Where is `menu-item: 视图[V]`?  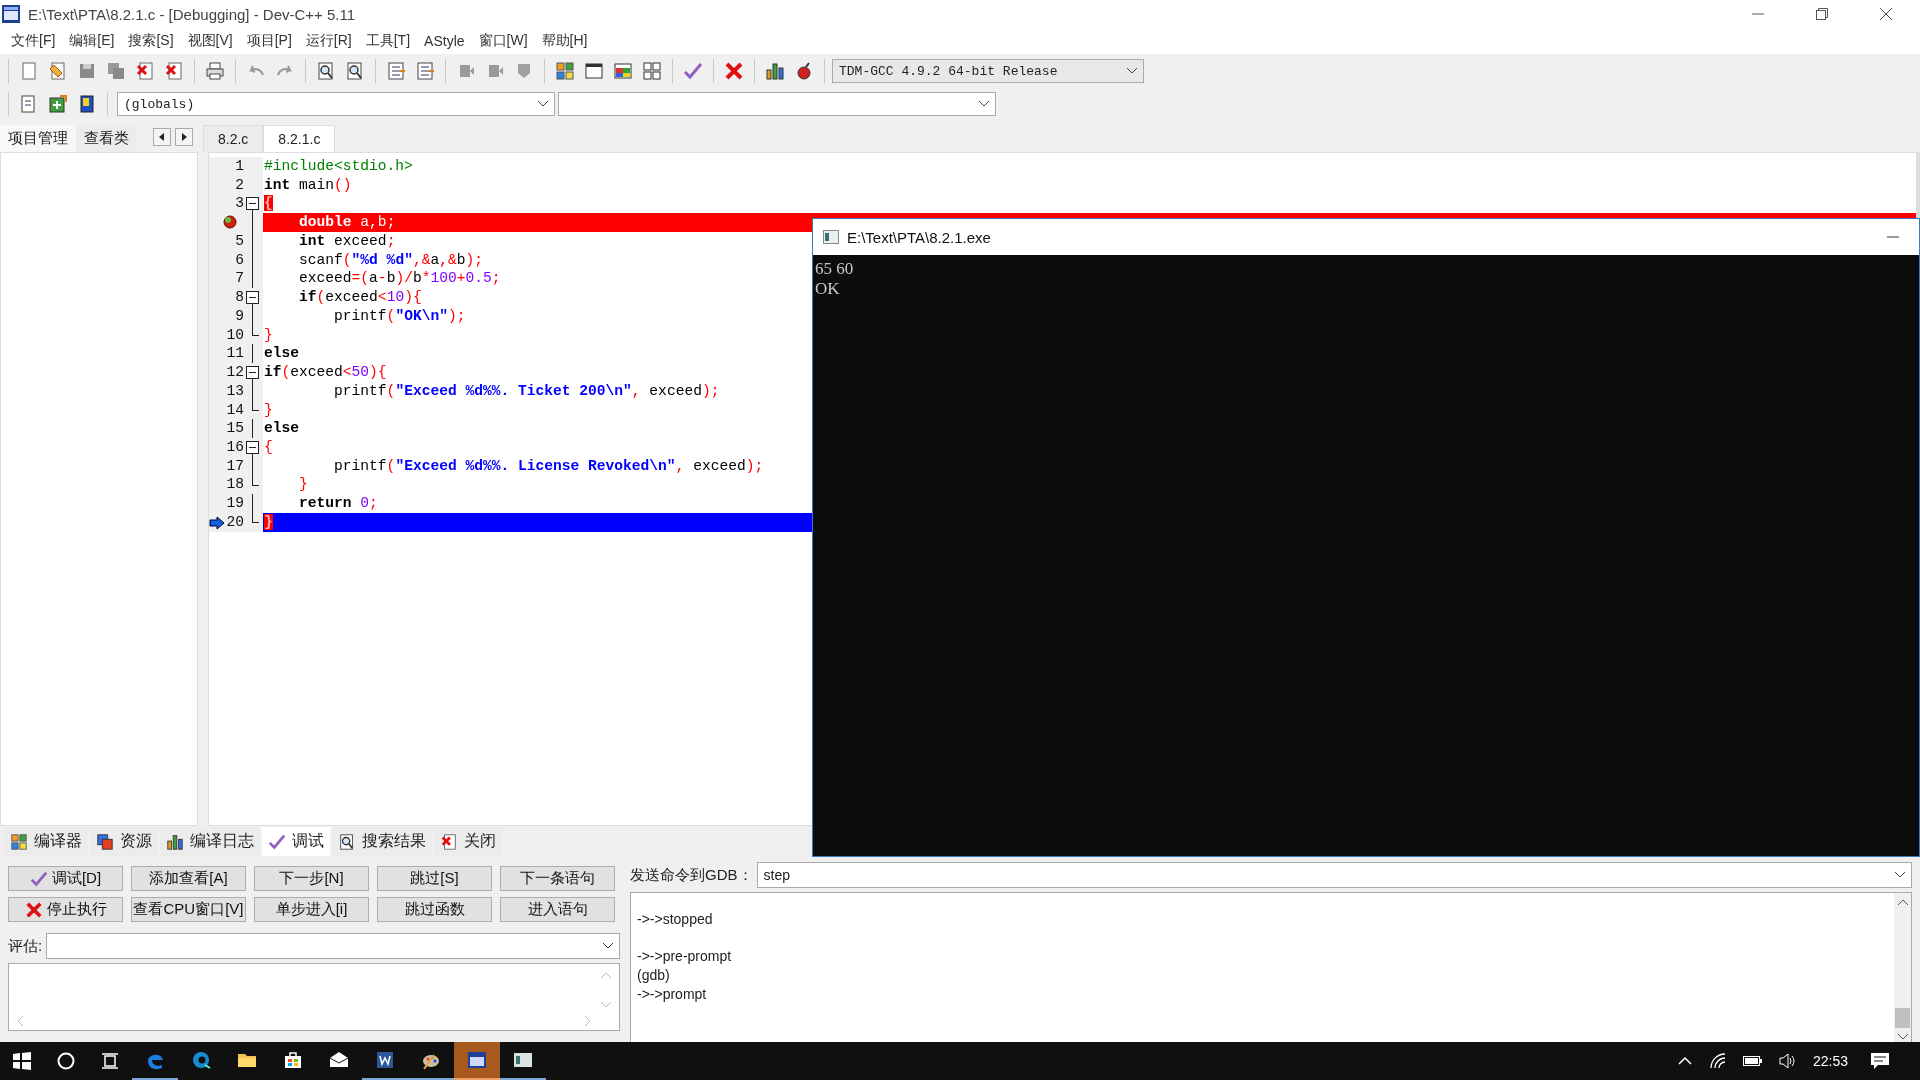 menu-item: 视图[V] is located at coordinates (210, 41).